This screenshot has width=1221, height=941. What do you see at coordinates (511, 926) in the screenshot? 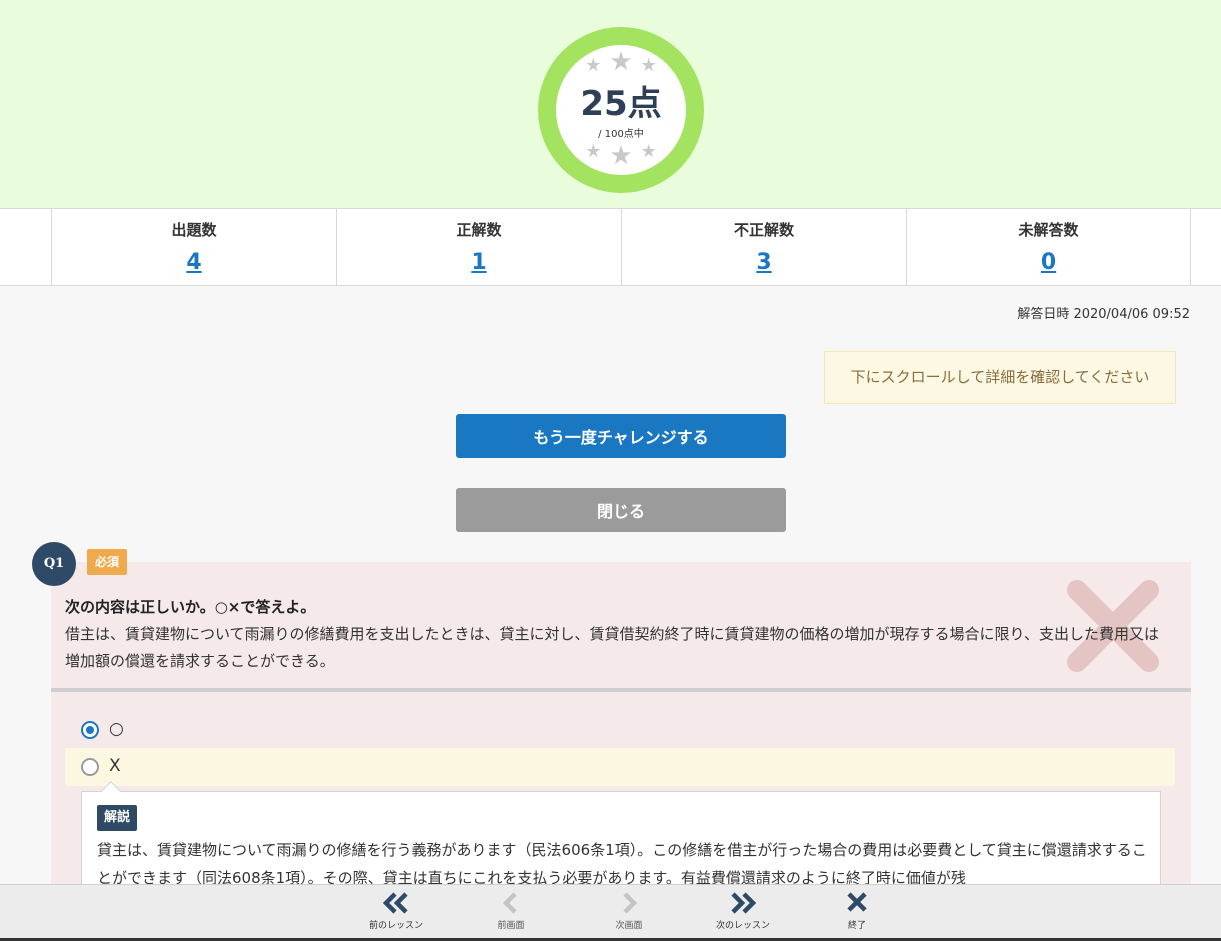
I see `nav-label: 前画面` at bounding box center [511, 926].